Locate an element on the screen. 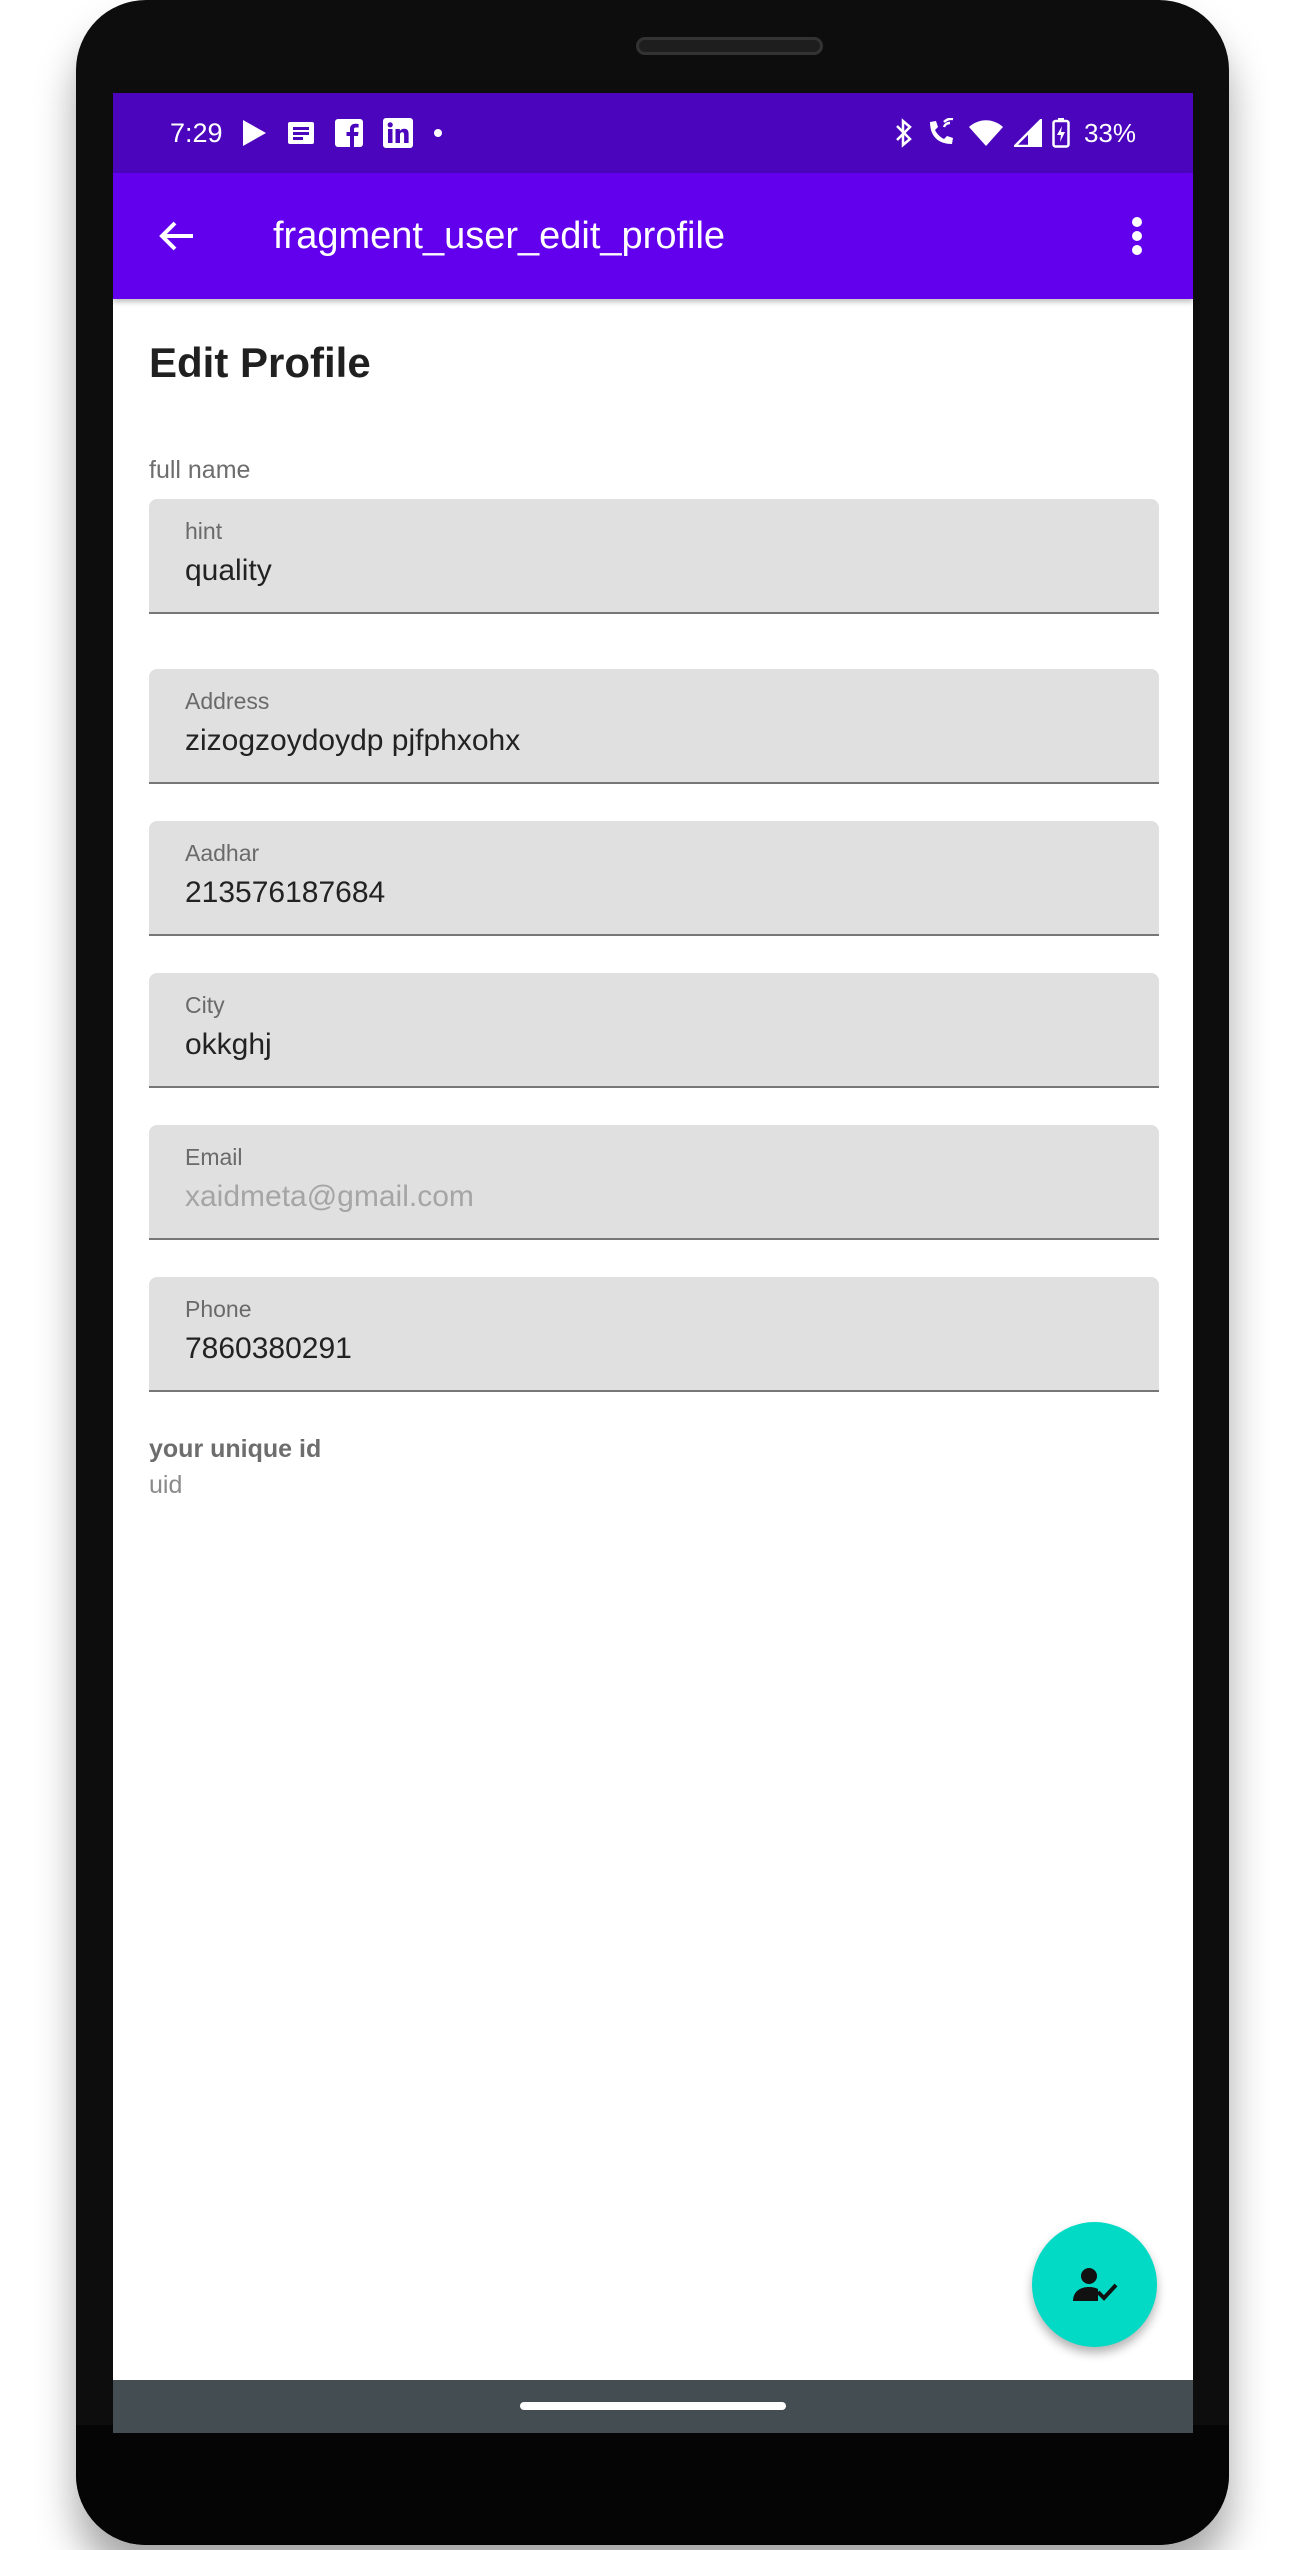  save-profile-fab is located at coordinates (1094, 2284).